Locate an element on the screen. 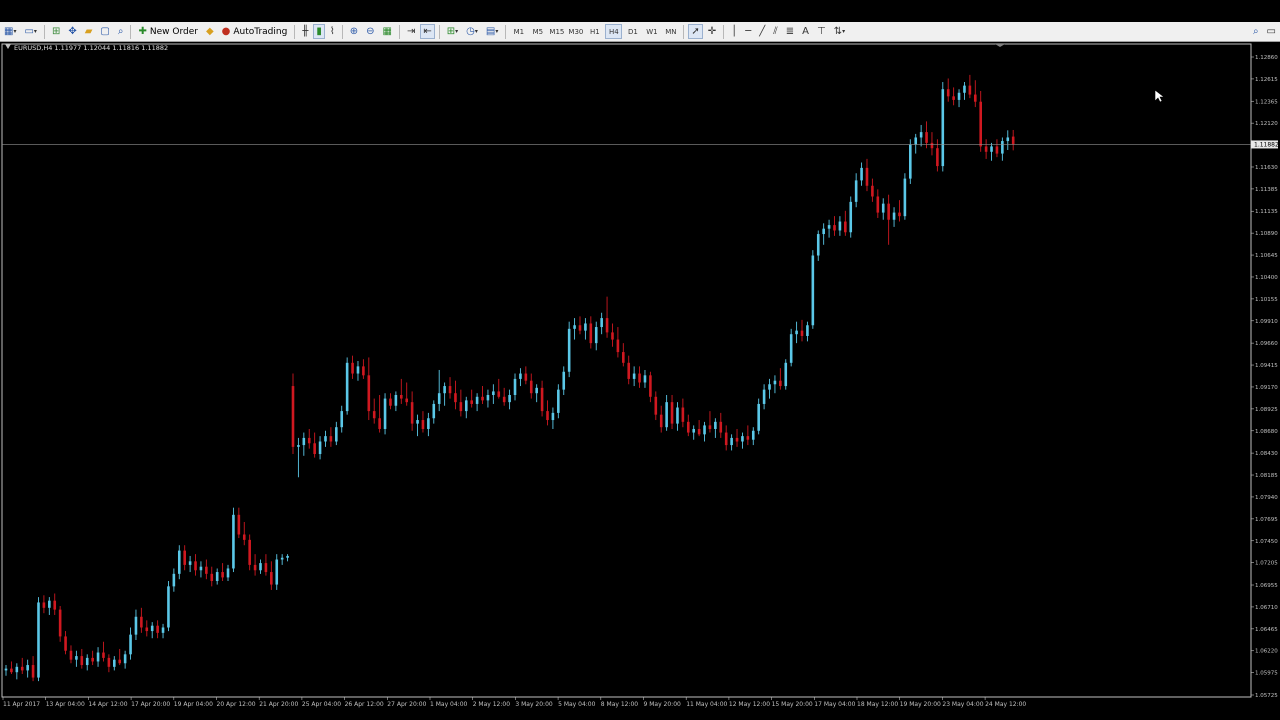  profiles-icon: ▭ is located at coordinates (29, 31).